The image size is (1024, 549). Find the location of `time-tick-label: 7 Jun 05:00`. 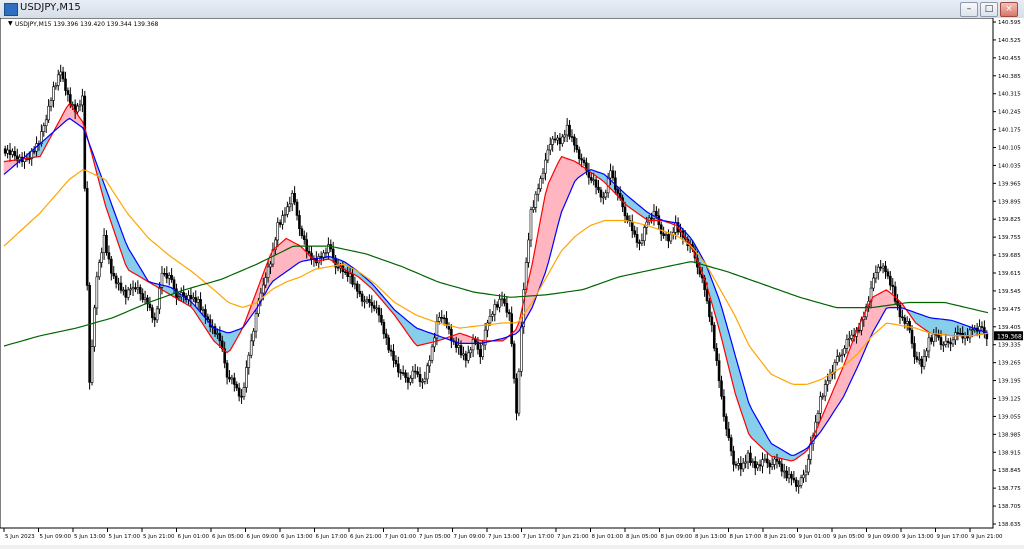

time-tick-label: 7 Jun 05:00 is located at coordinates (435, 537).